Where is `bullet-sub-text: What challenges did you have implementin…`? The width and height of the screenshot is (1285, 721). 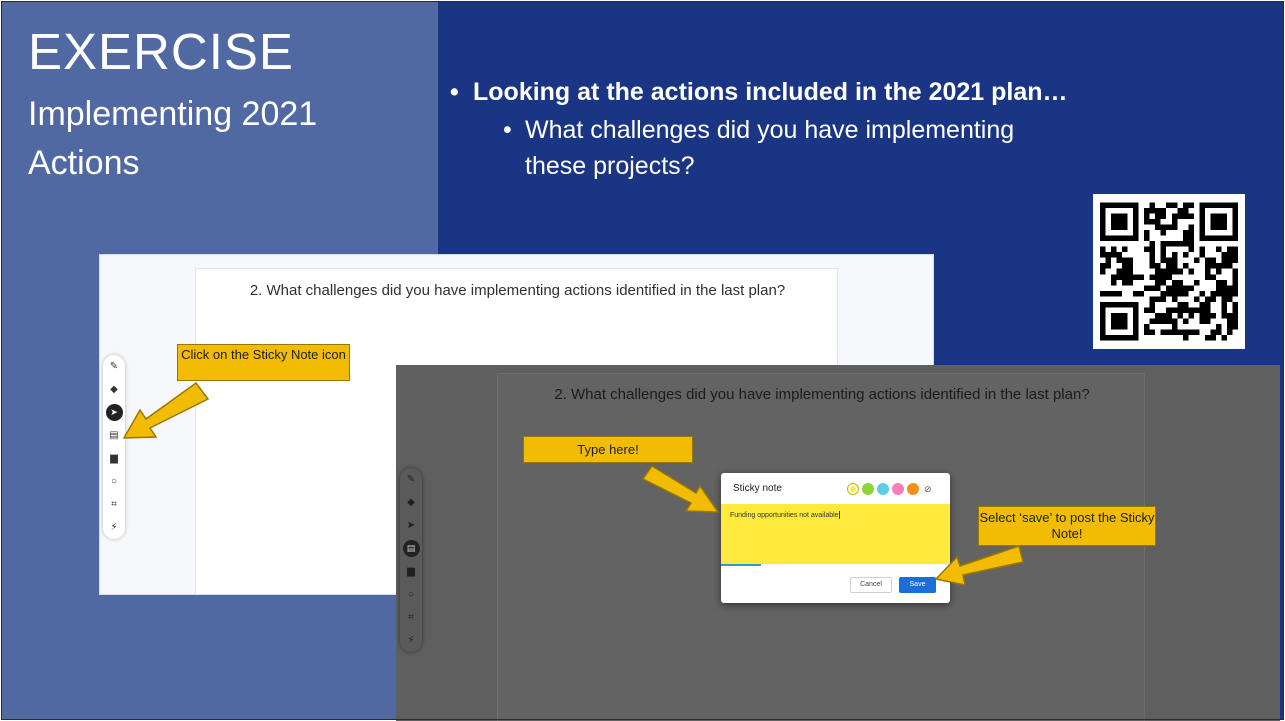
bullet-sub-text: What challenges did you have implementin… is located at coordinates (770, 148).